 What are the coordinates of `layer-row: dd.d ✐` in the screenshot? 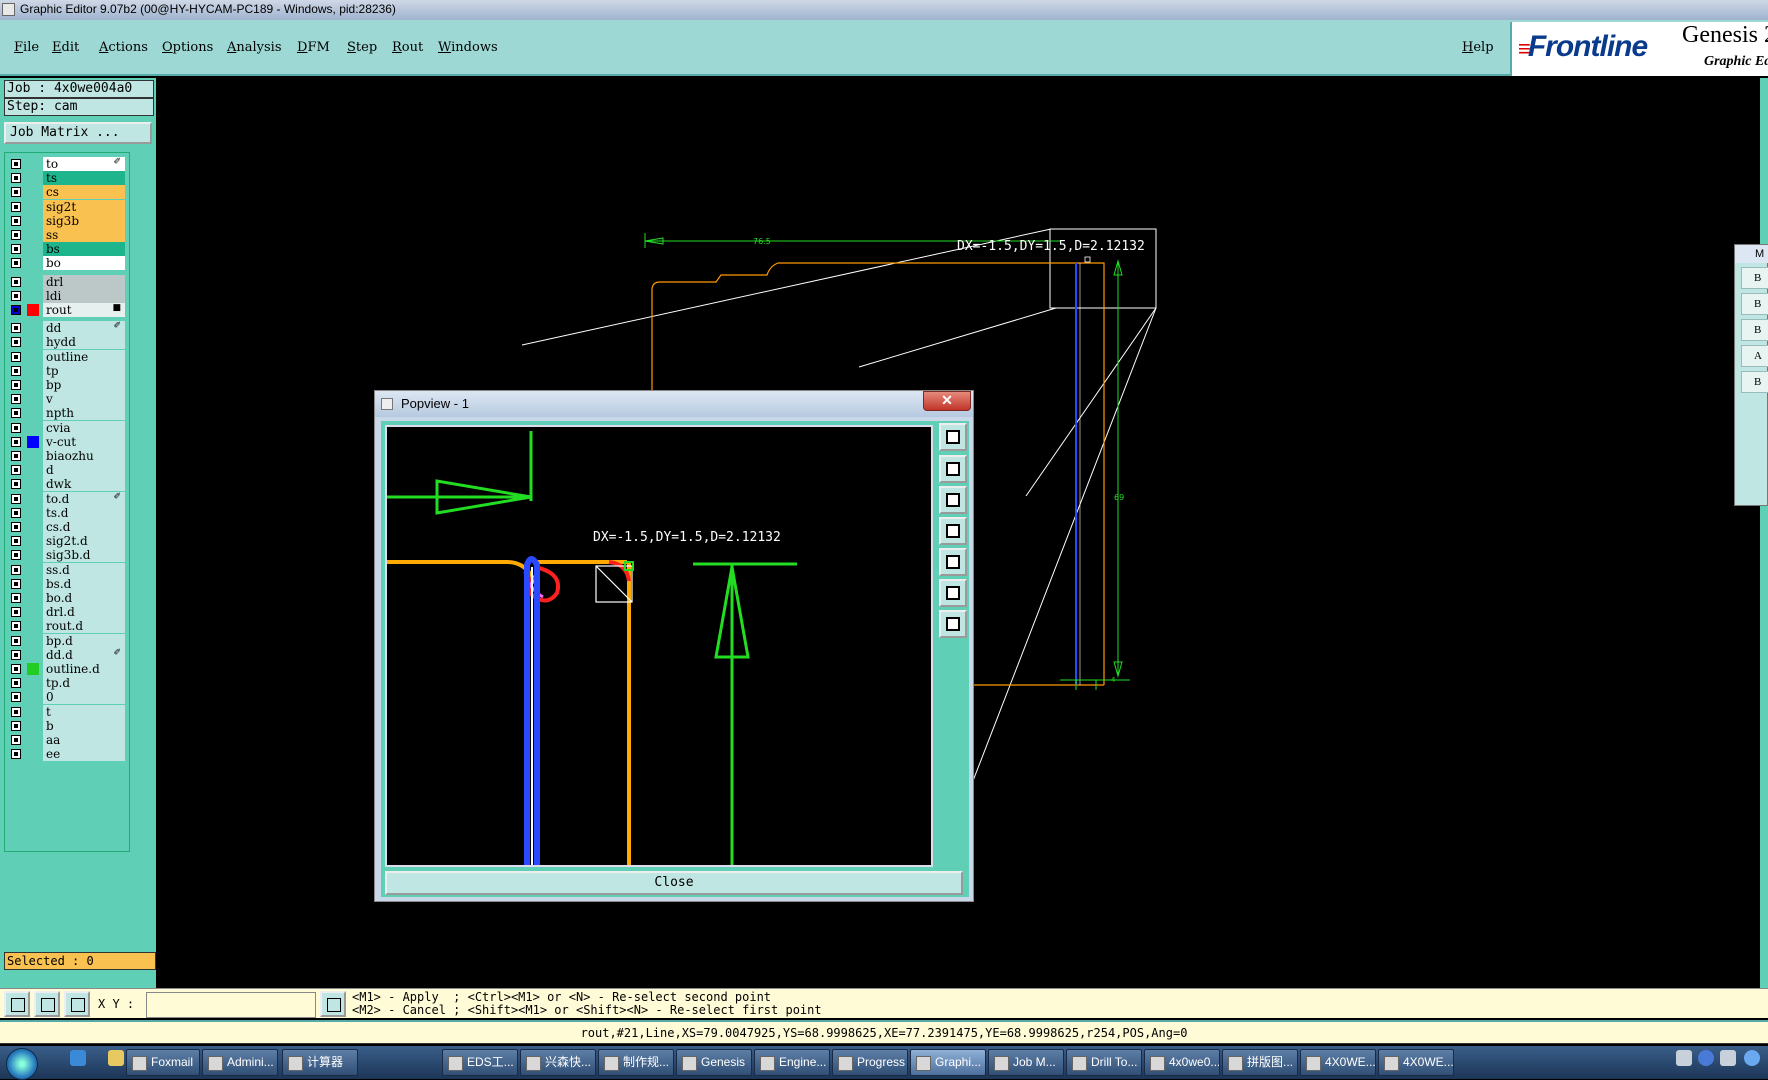 It's located at (67, 654).